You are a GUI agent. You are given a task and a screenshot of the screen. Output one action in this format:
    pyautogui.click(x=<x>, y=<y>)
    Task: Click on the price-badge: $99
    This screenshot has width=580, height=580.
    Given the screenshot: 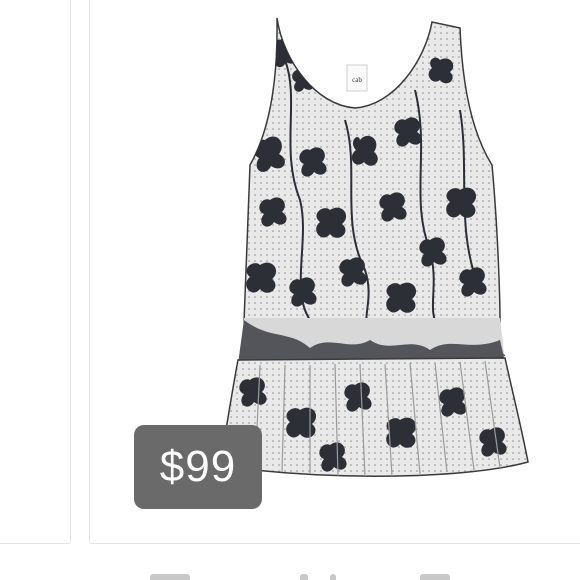 What is the action you would take?
    pyautogui.click(x=198, y=467)
    